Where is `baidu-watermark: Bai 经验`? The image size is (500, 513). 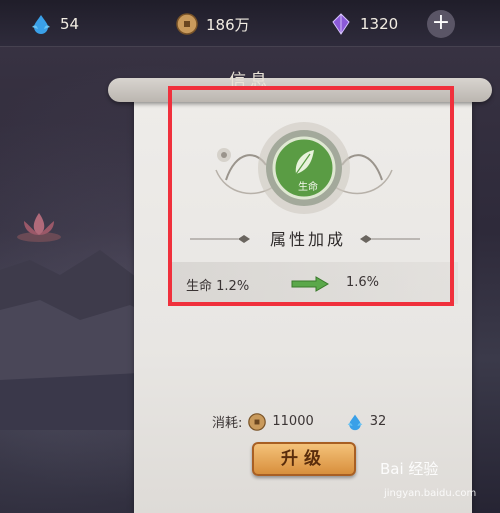 baidu-watermark: Bai 经验 is located at coordinates (409, 468).